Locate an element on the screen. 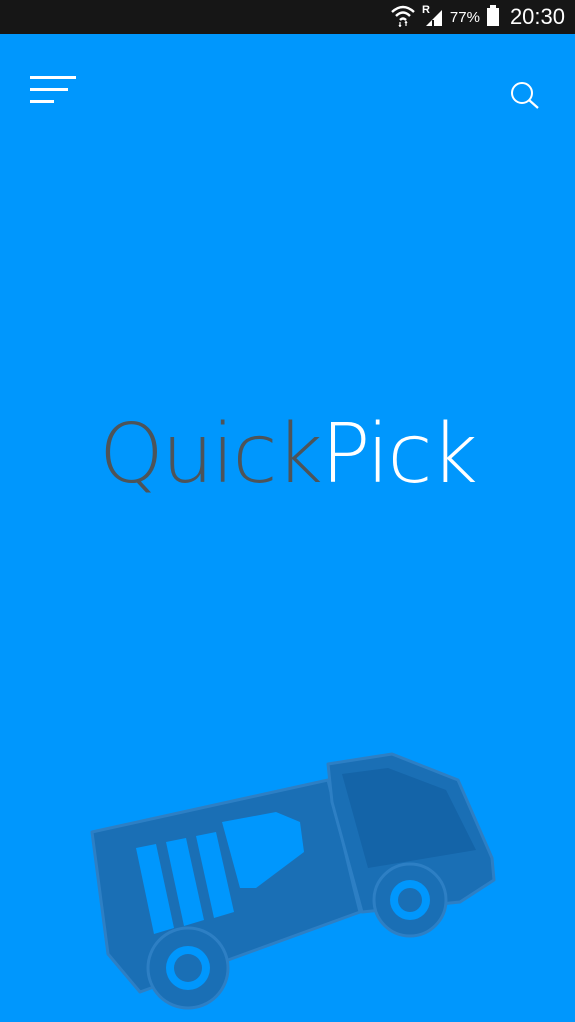  battery-icon is located at coordinates (493, 17).